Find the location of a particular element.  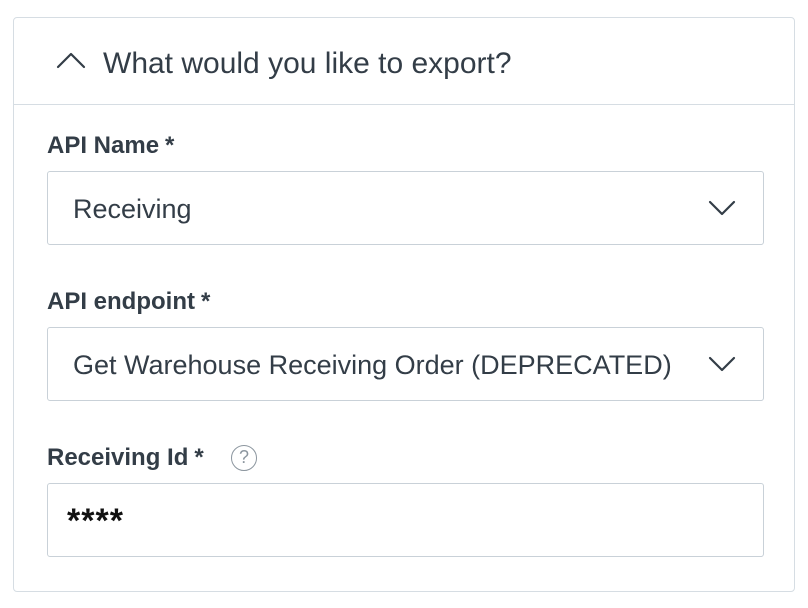

receiving-id-value: **** is located at coordinates (95, 521).